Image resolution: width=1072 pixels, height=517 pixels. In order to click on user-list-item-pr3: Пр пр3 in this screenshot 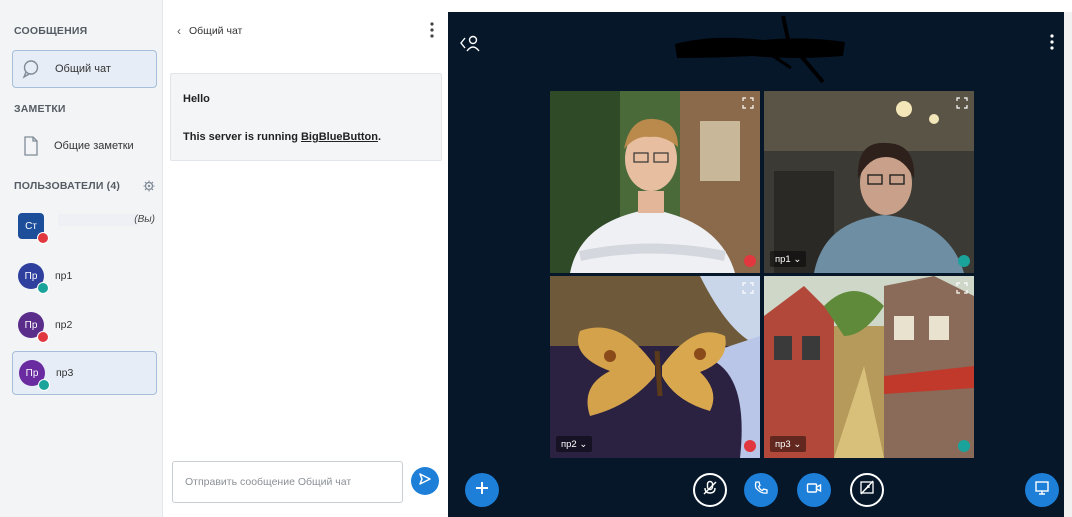, I will do `click(84, 373)`.